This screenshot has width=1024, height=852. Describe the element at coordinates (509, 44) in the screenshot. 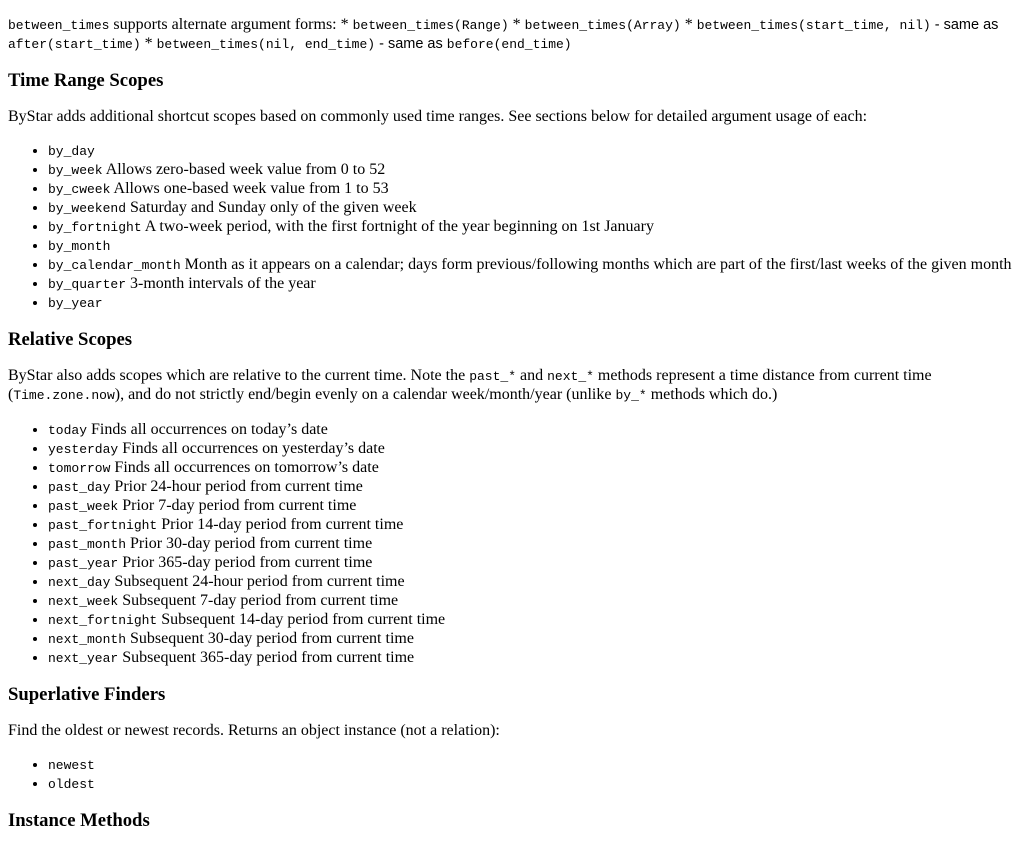

I see `inline-code: before(end_time)` at that location.